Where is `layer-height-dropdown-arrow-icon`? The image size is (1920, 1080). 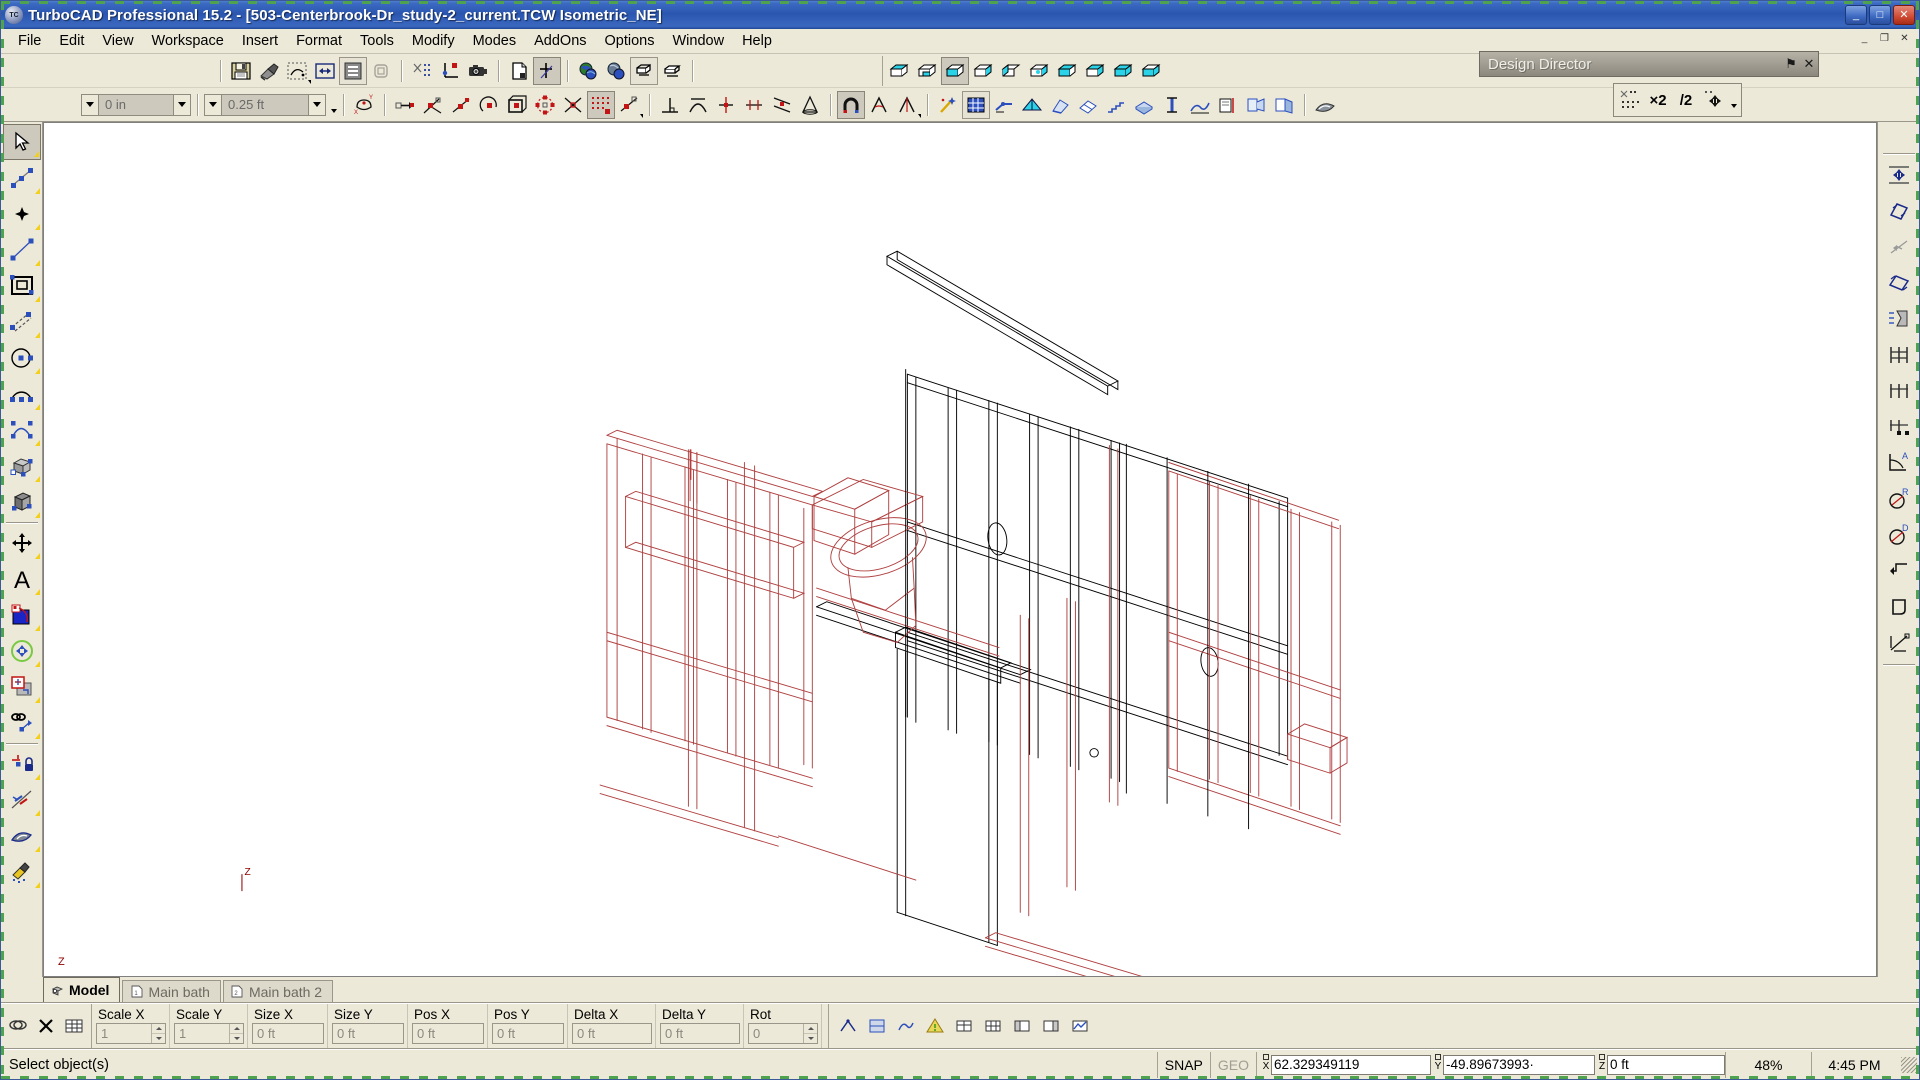 layer-height-dropdown-arrow-icon is located at coordinates (316, 104).